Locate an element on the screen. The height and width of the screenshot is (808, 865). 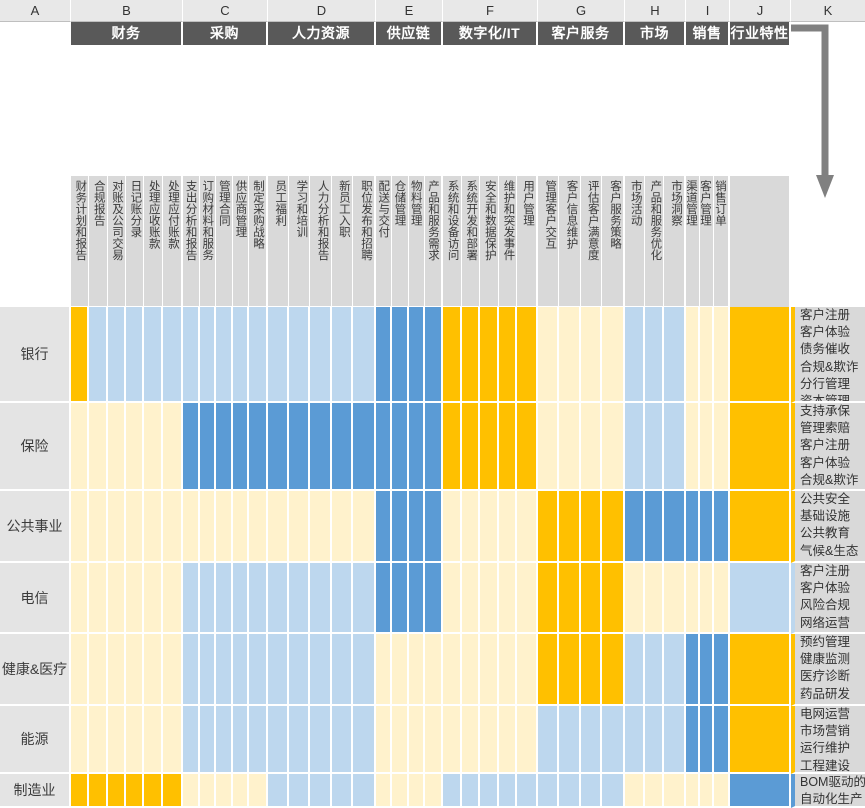
subheader-label: 处理应收账款 is located at coordinates (153, 241).